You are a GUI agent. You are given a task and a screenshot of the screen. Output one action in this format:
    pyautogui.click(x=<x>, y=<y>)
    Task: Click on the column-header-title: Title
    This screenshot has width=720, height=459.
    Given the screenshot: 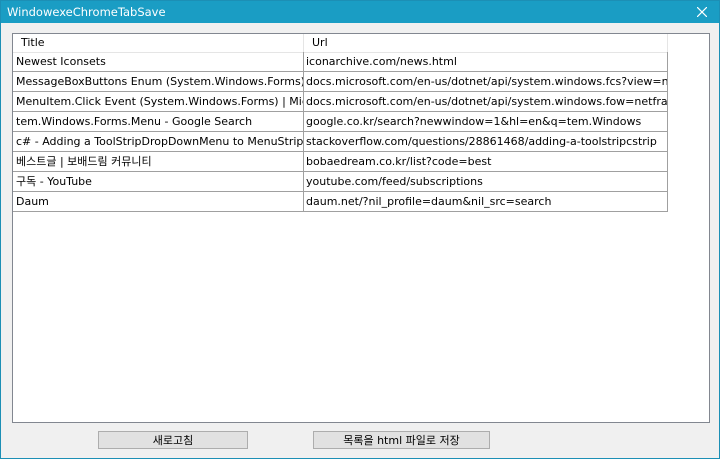 What is the action you would take?
    pyautogui.click(x=158, y=43)
    